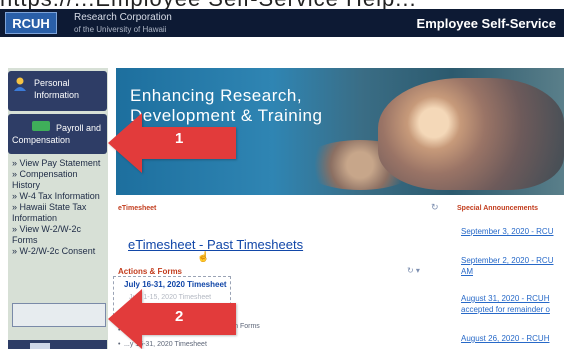 The image size is (564, 349). I want to click on coral-image, so click(471, 134).